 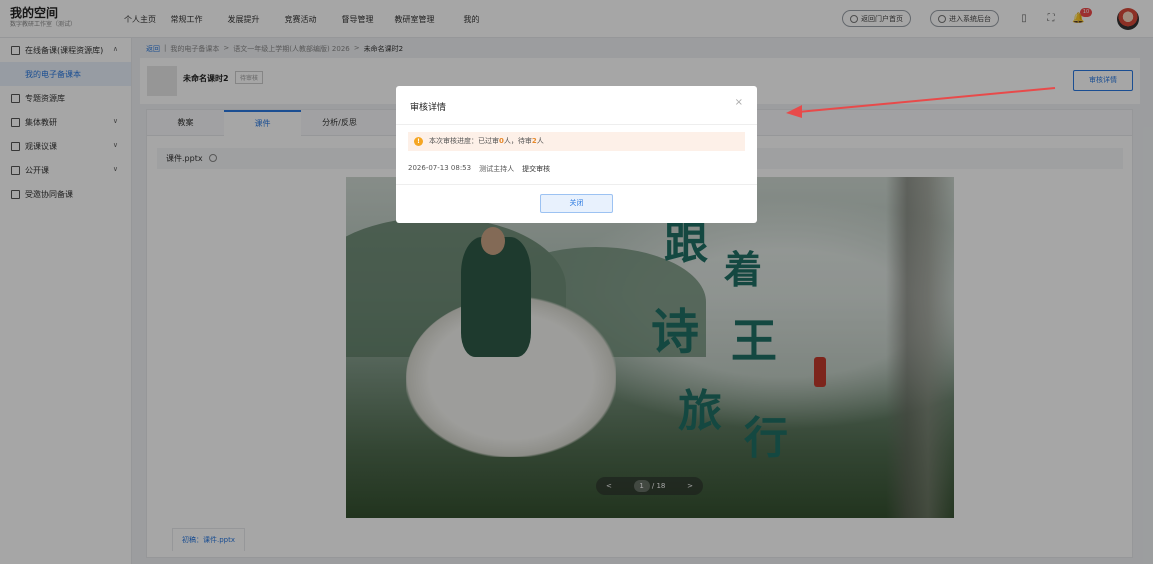 I want to click on annotation-arrow-icon, so click(x=921, y=102).